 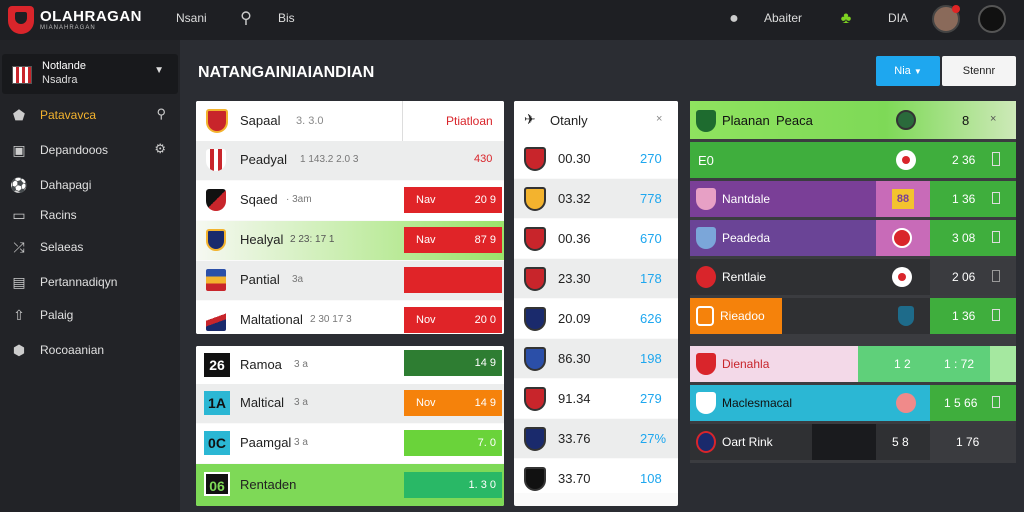 What do you see at coordinates (19, 350) in the screenshot?
I see `badge-icon: ⬢` at bounding box center [19, 350].